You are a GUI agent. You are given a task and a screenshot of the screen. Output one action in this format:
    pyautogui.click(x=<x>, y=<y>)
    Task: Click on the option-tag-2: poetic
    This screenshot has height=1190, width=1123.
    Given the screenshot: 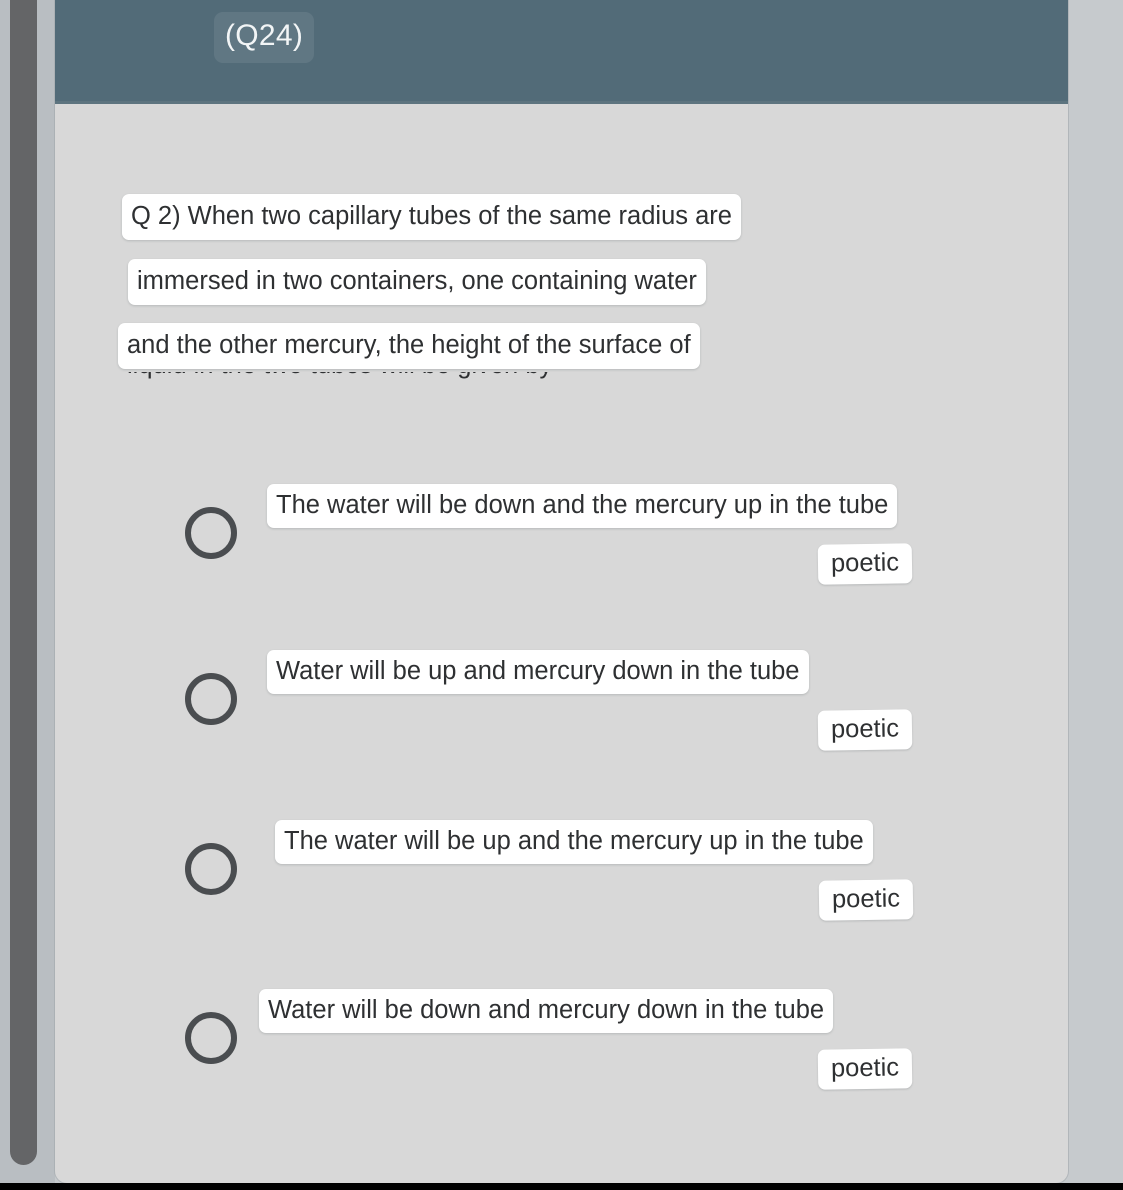 What is the action you would take?
    pyautogui.click(x=865, y=730)
    